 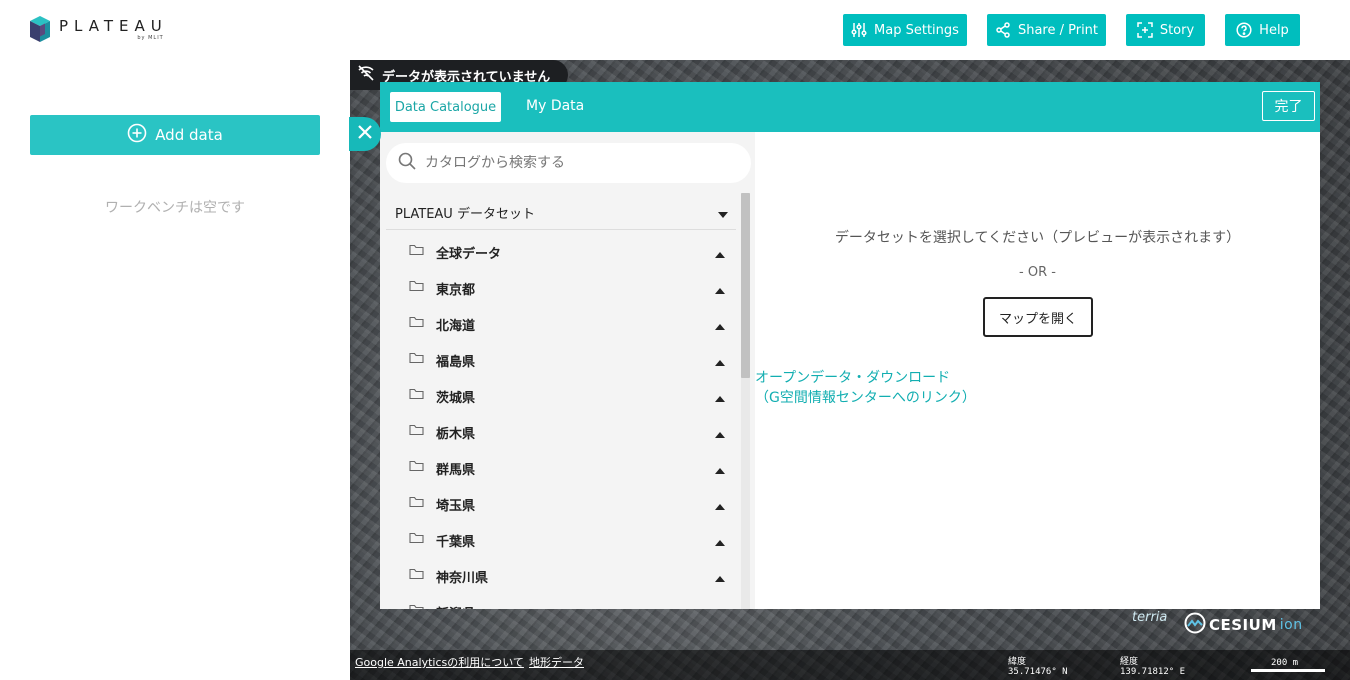 I want to click on google-analytics-link: Google Analyticsの利用について, so click(x=439, y=662).